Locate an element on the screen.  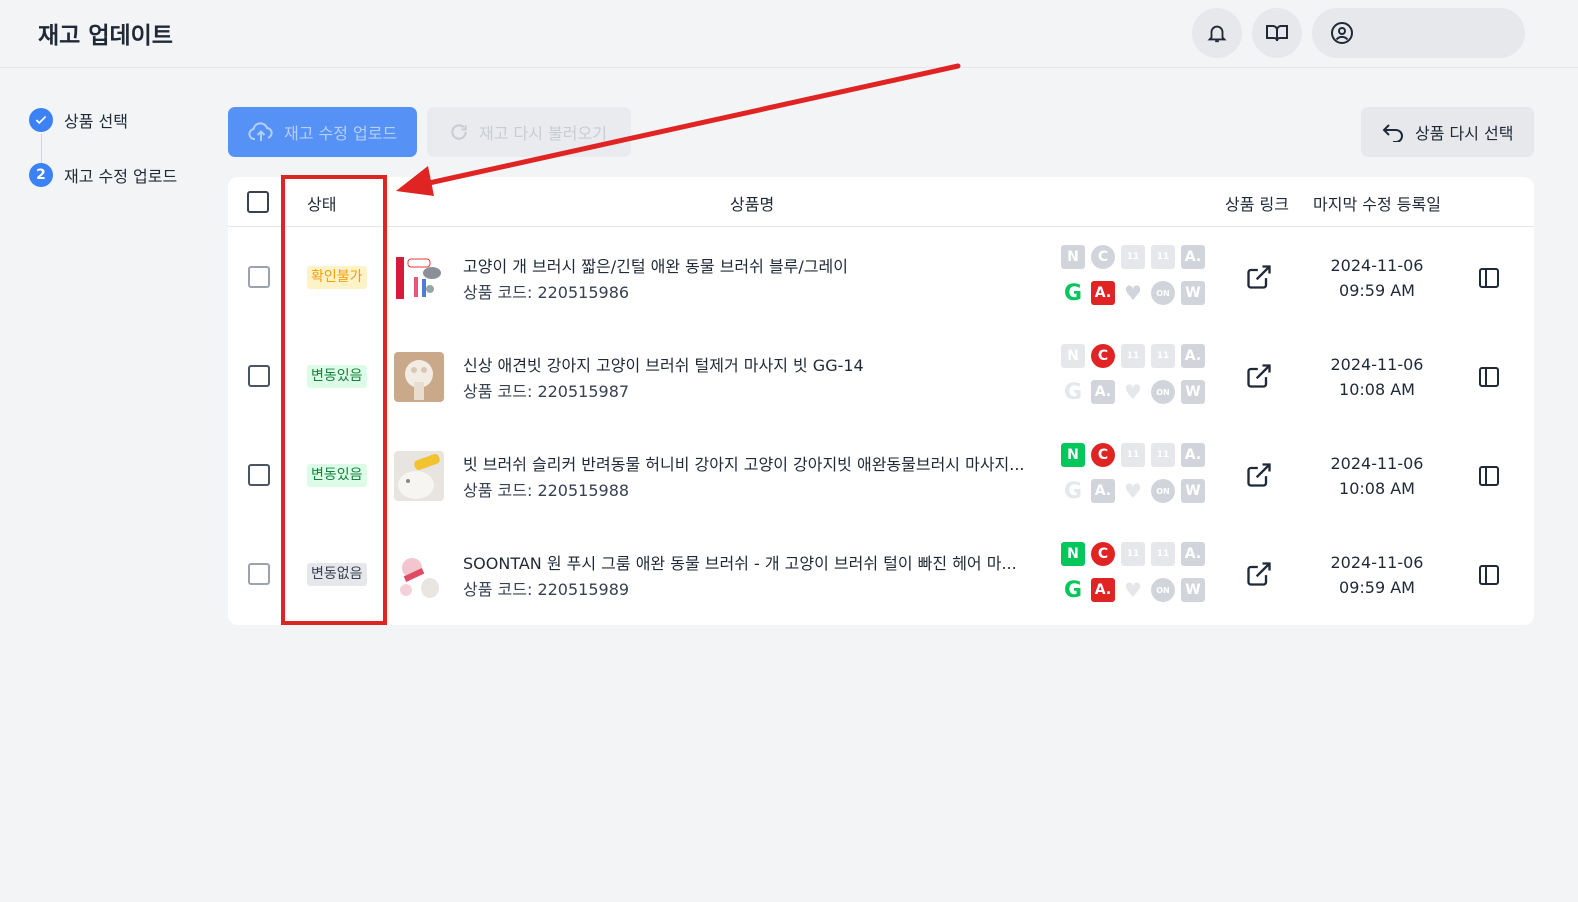
step-connector is located at coordinates (41, 149).